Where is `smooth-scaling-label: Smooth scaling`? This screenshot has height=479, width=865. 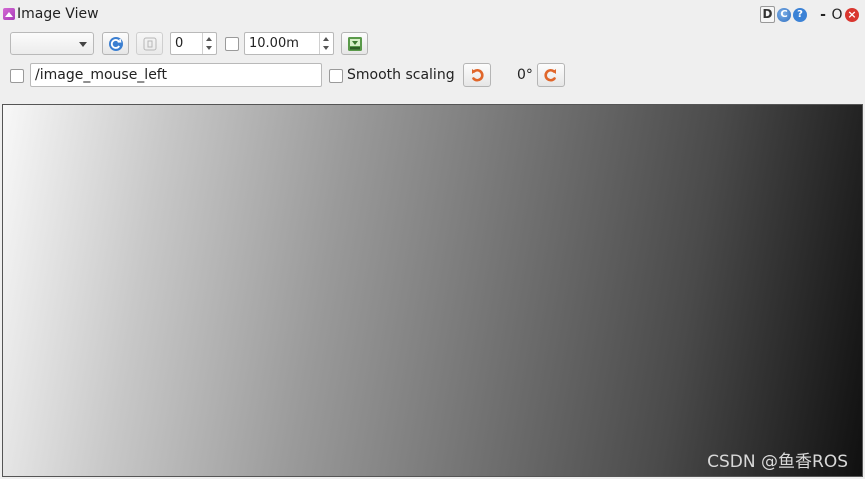
smooth-scaling-label: Smooth scaling is located at coordinates (401, 75).